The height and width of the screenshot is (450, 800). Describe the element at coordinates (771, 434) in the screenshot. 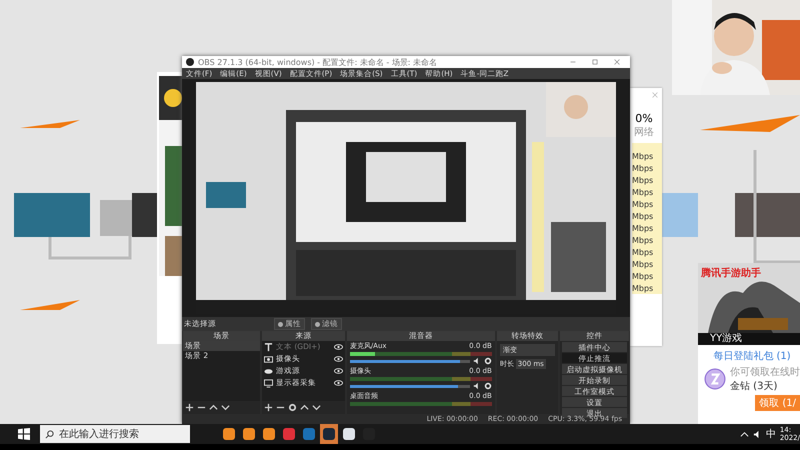

I see `input-method-indicator: 中` at that location.